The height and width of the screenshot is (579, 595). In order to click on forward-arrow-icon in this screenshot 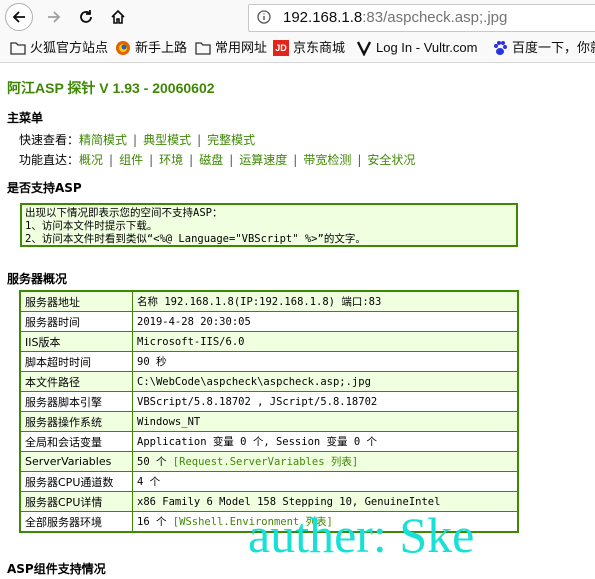, I will do `click(54, 17)`.